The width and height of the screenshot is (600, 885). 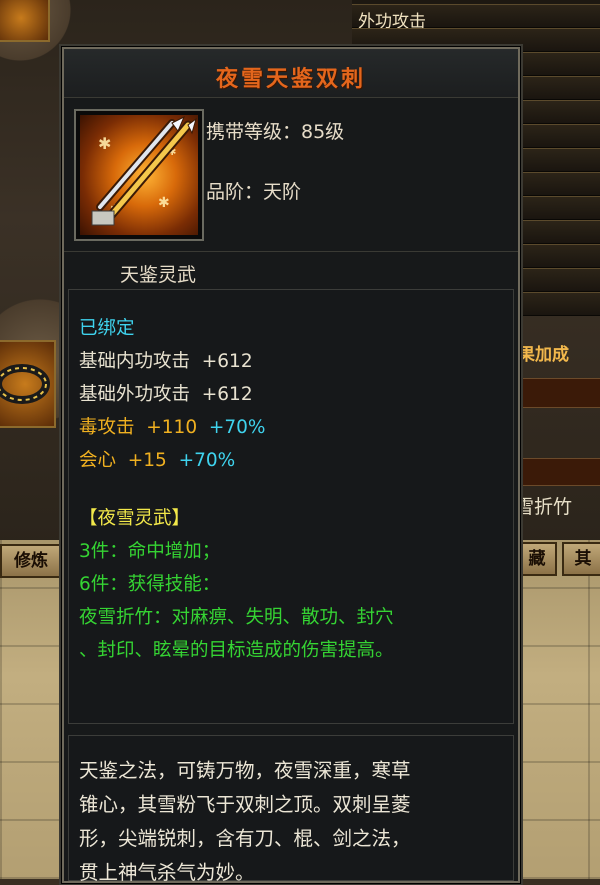 I want to click on set-bonus-3: 3件：命中增加；, so click(x=150, y=551).